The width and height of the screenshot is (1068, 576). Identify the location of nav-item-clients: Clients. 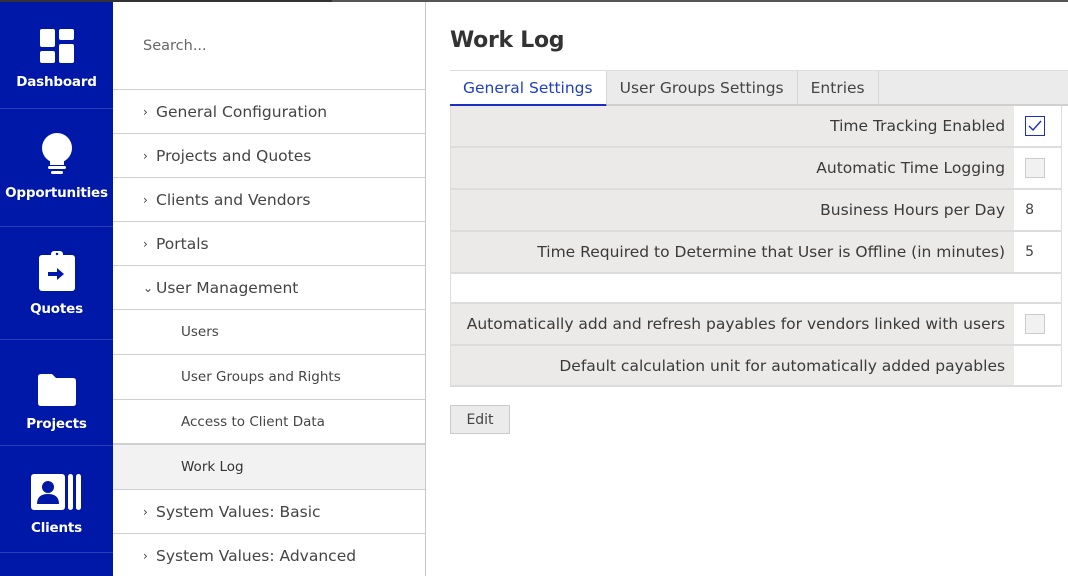
(56, 499).